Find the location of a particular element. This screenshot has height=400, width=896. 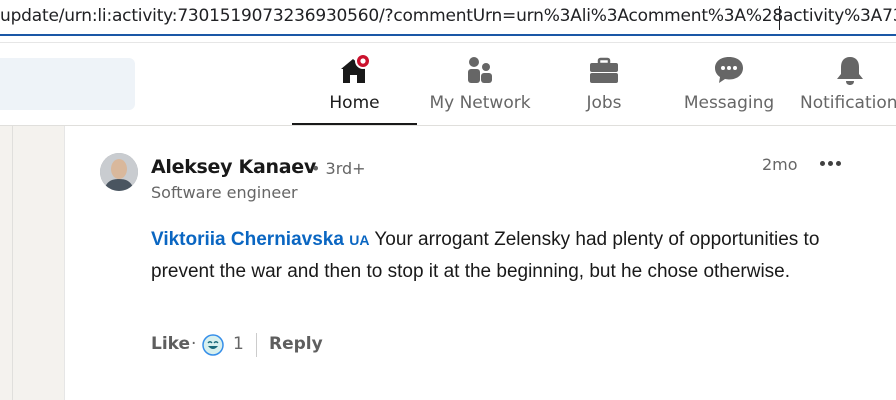

reaction-count: 1 is located at coordinates (238, 344).